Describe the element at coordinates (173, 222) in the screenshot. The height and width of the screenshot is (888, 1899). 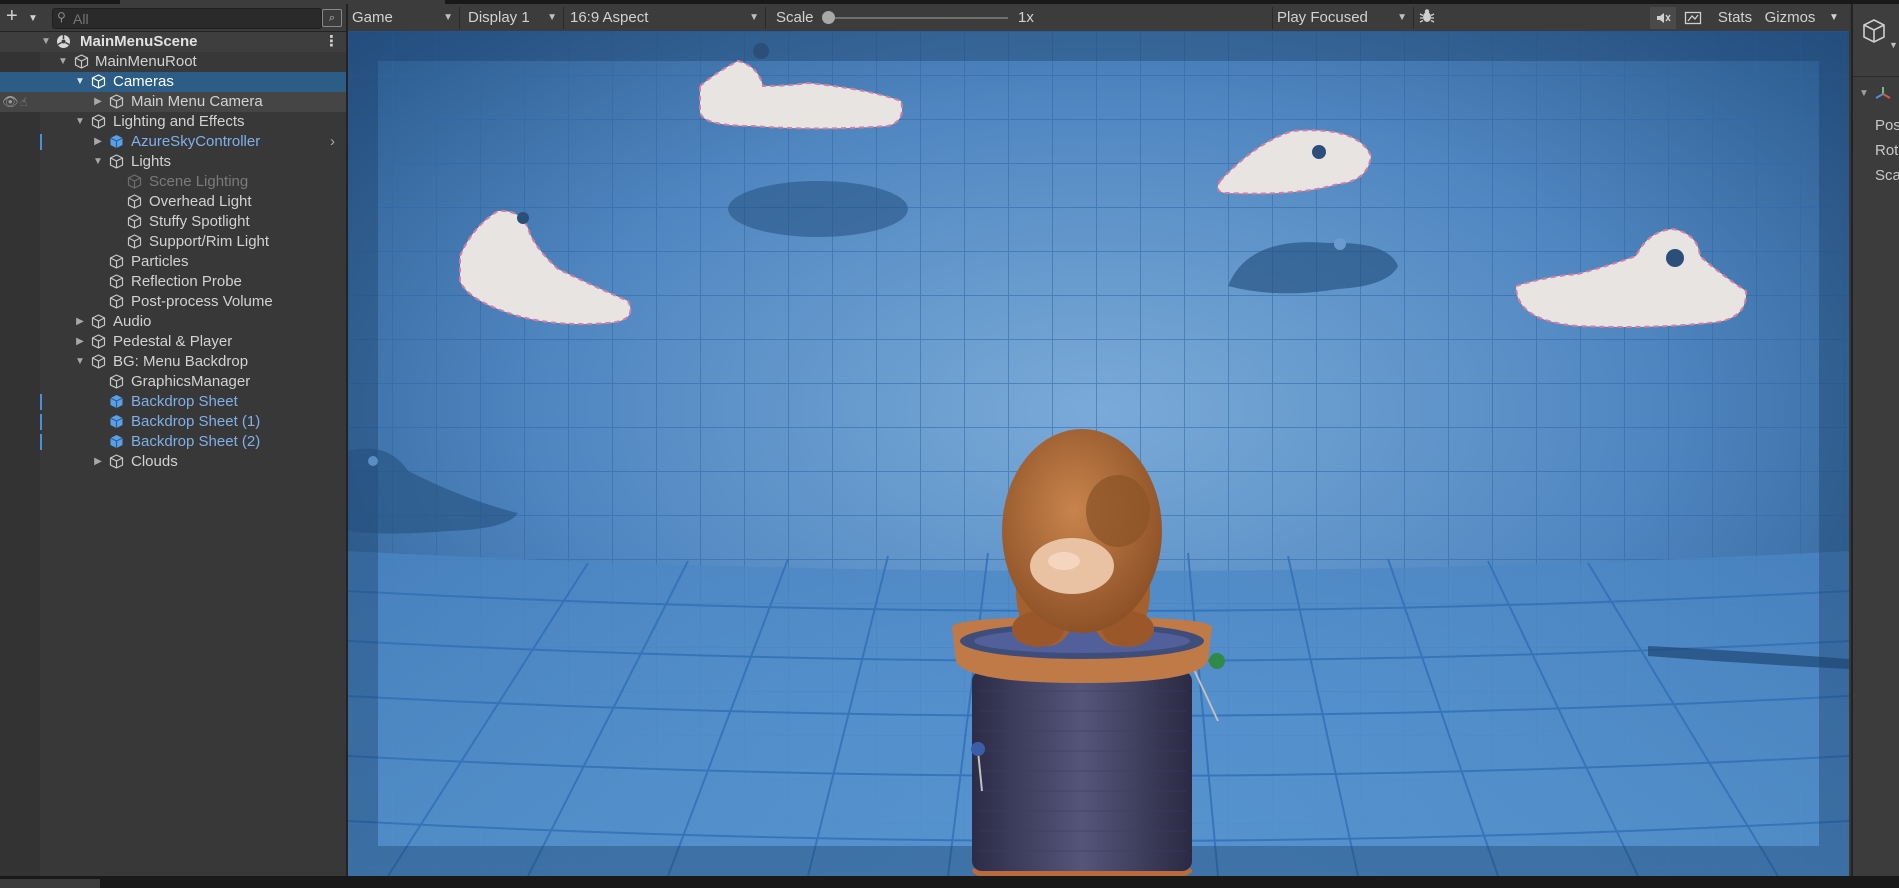
I see `tree-item-stuffy-spotlight: Stuffy Spotlight` at that location.